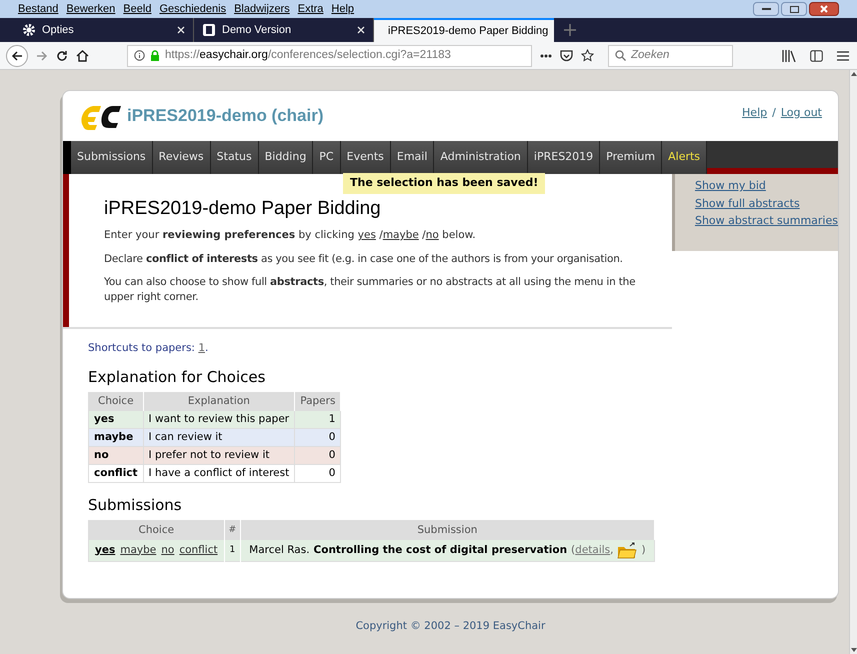 The height and width of the screenshot is (654, 857). What do you see at coordinates (766, 221) in the screenshot?
I see `sidebar-link: Show abstract summaries` at bounding box center [766, 221].